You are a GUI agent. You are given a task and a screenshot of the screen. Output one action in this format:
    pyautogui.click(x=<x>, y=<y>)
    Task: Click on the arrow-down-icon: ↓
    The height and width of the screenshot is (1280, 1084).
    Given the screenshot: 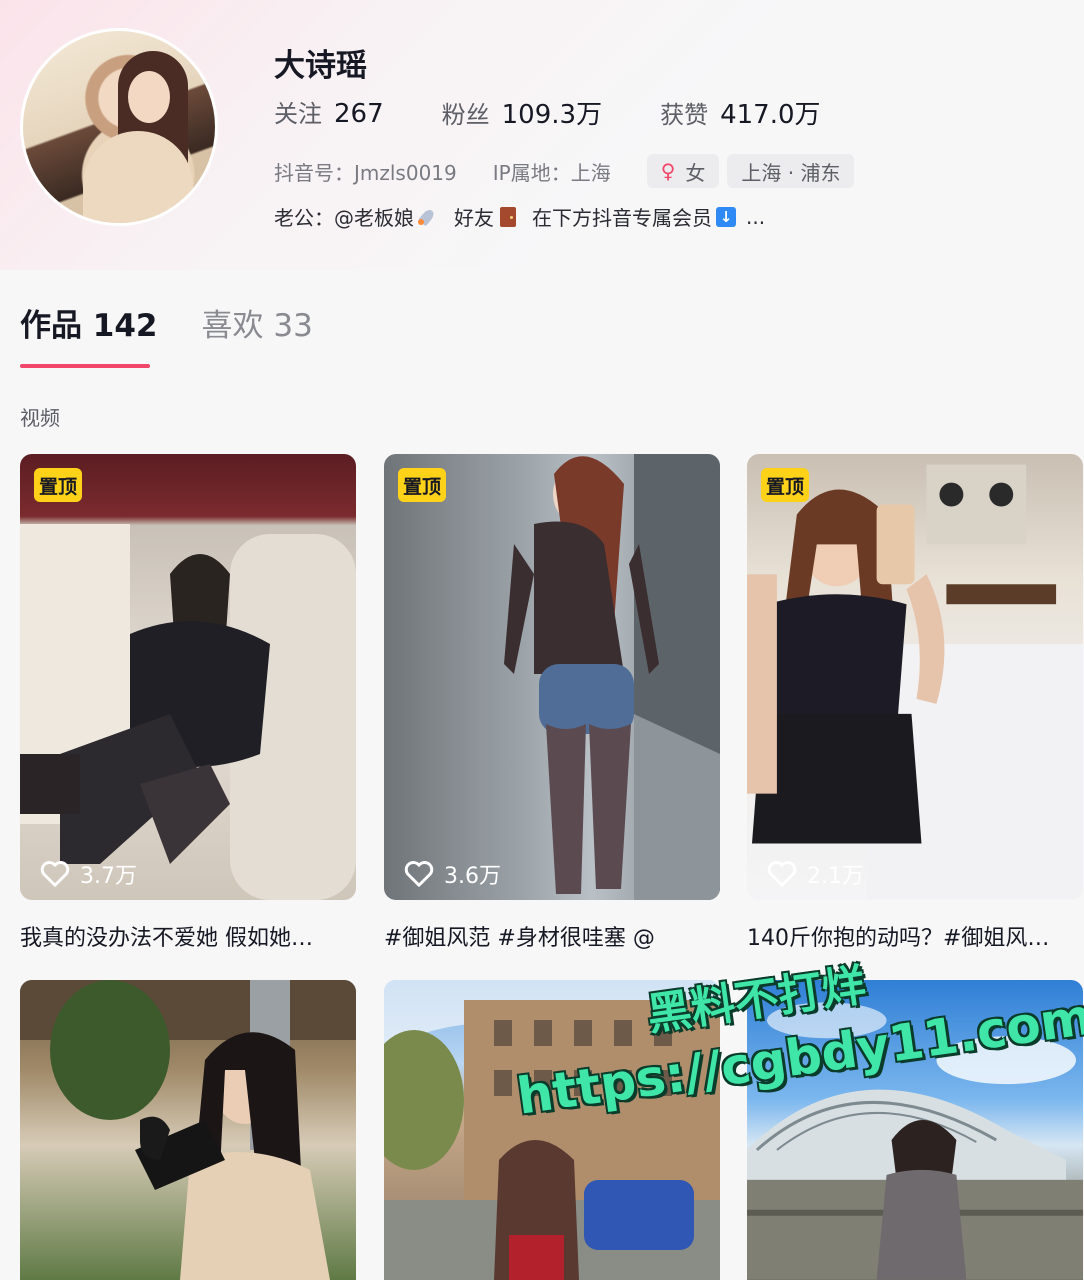 What is the action you would take?
    pyautogui.click(x=726, y=216)
    